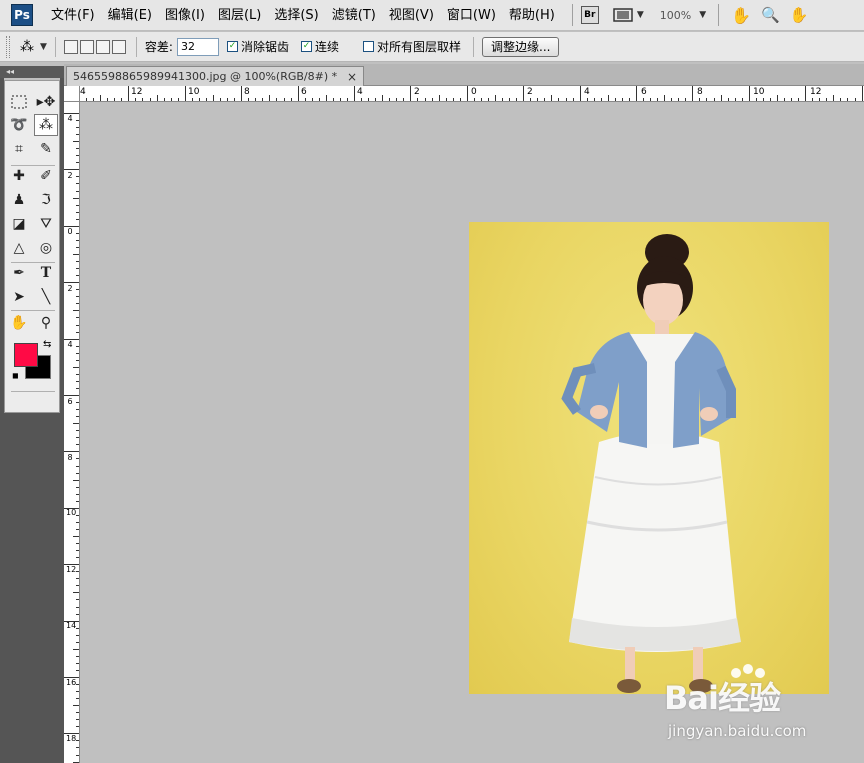  What do you see at coordinates (46, 248) in the screenshot?
I see `dodge-tool-icon: ◎` at bounding box center [46, 248].